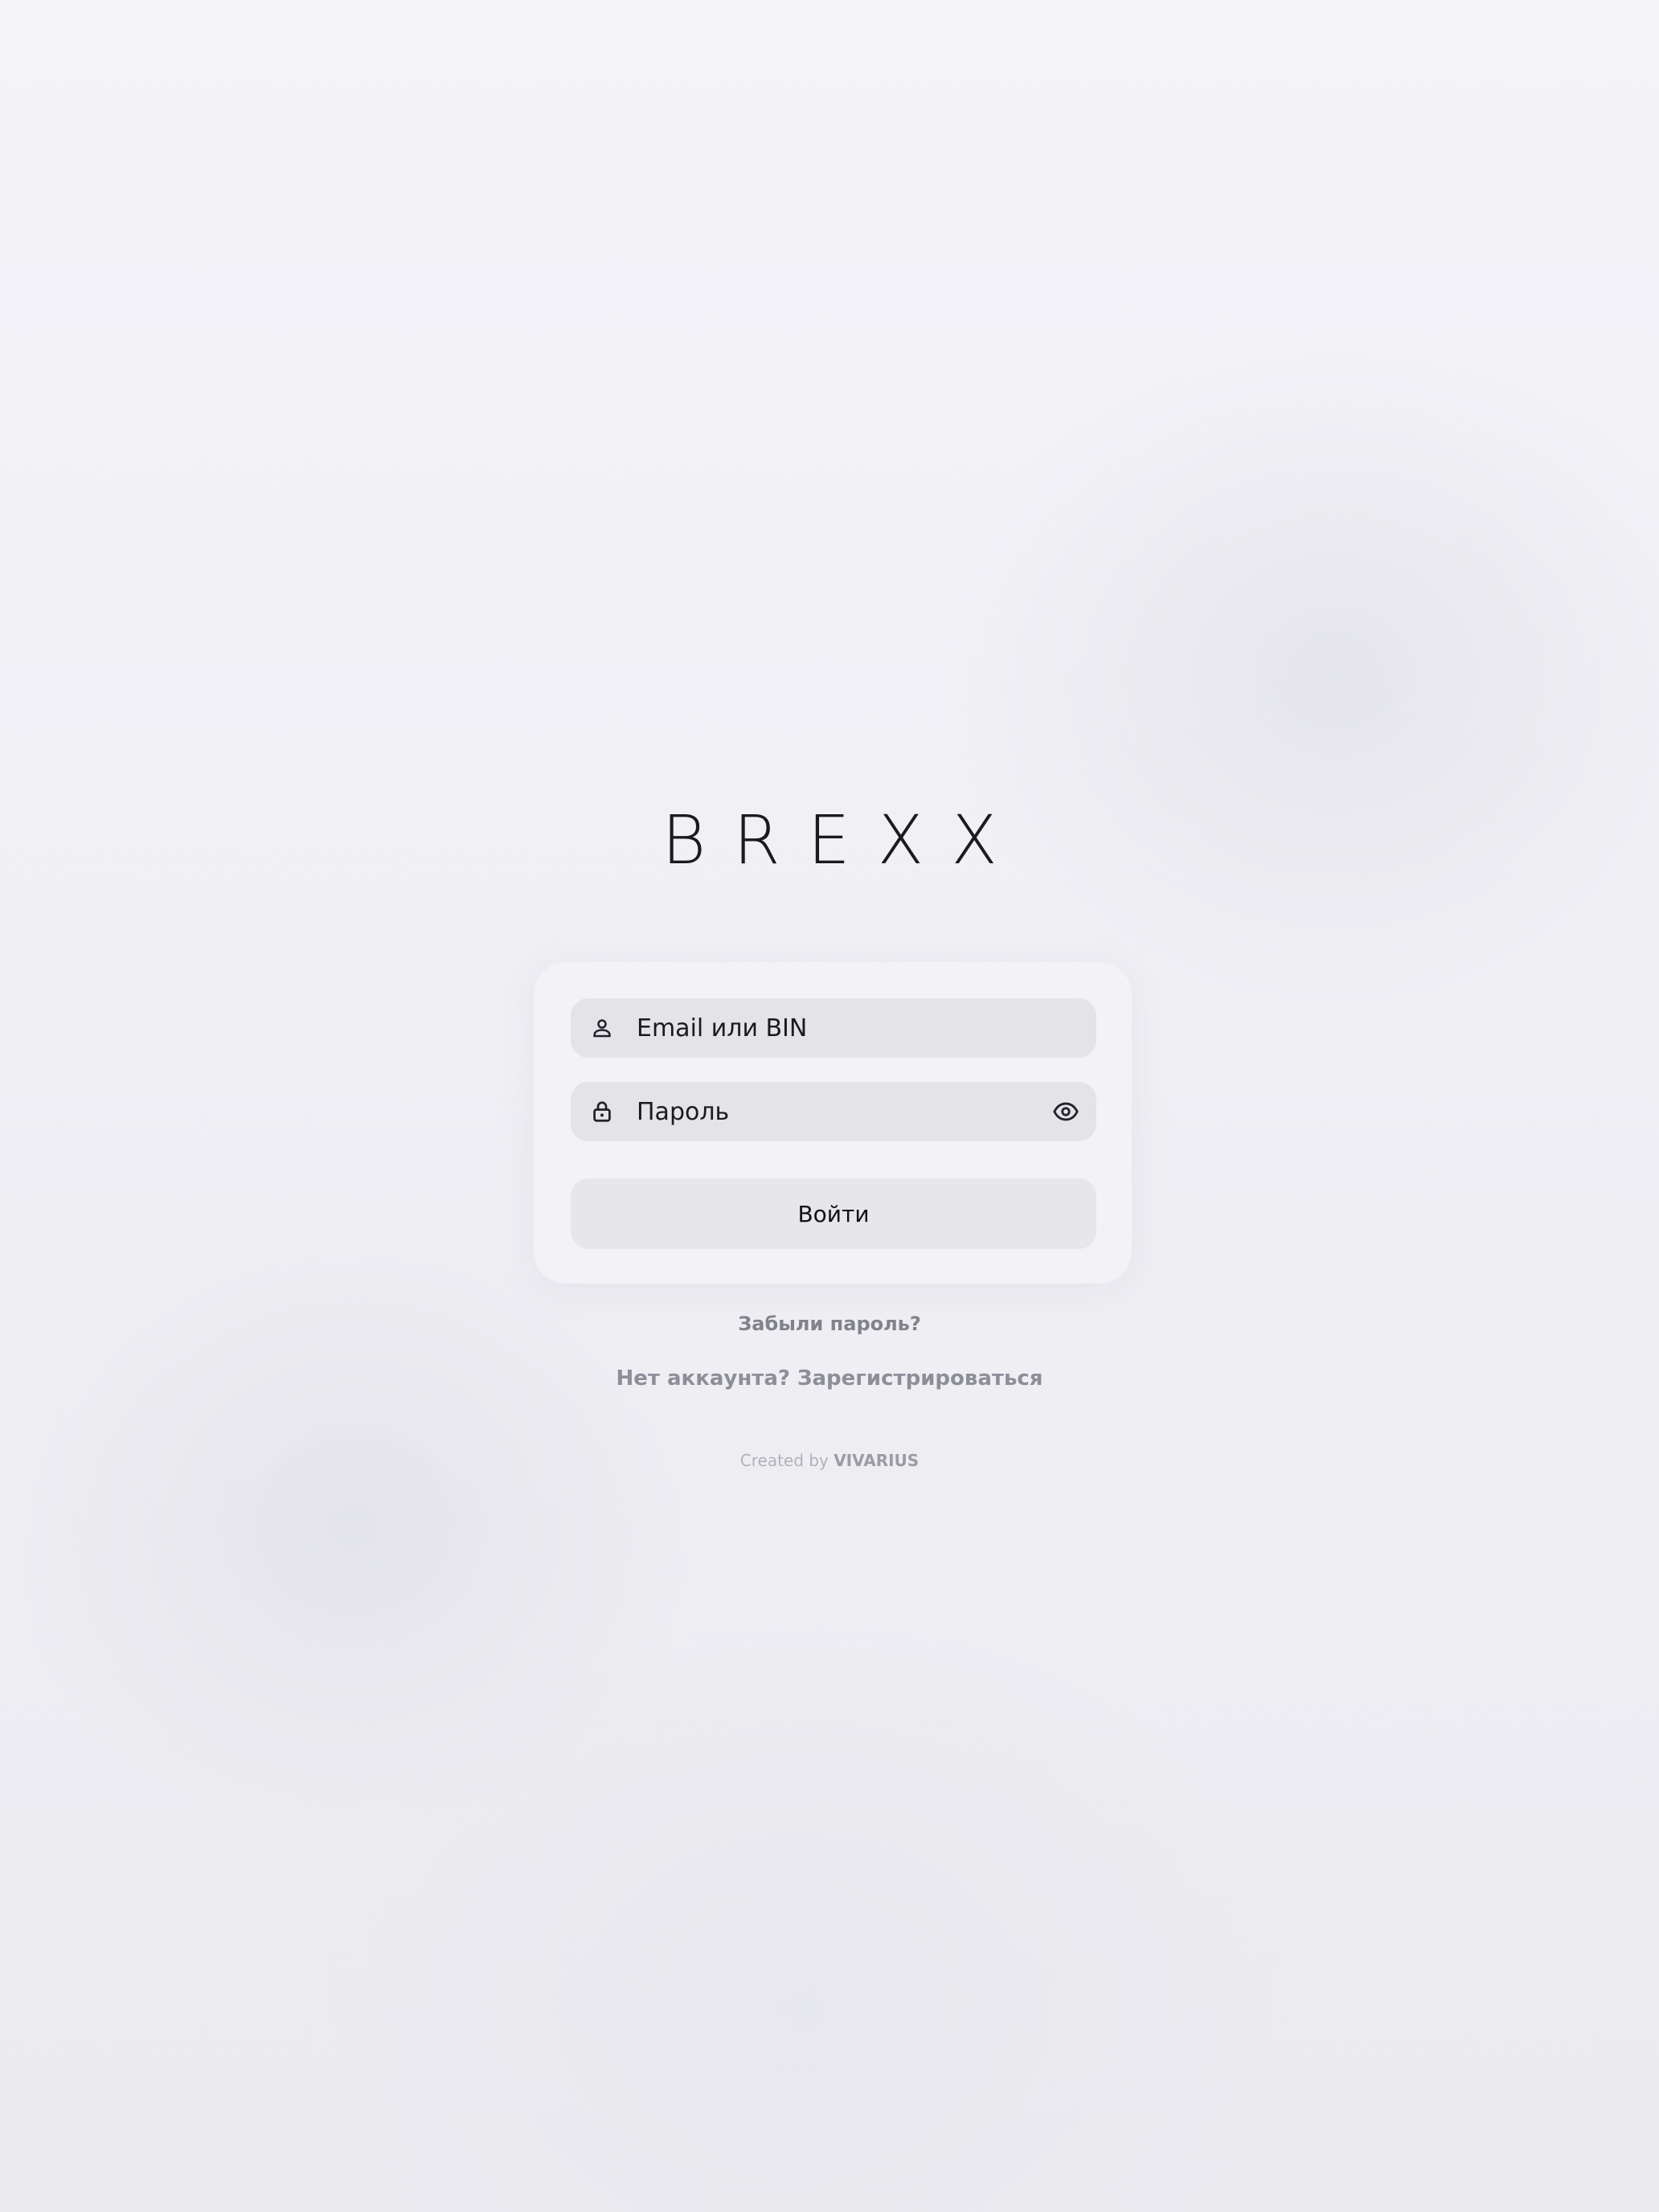 The image size is (1659, 2212). I want to click on login-button: Войти, so click(833, 1213).